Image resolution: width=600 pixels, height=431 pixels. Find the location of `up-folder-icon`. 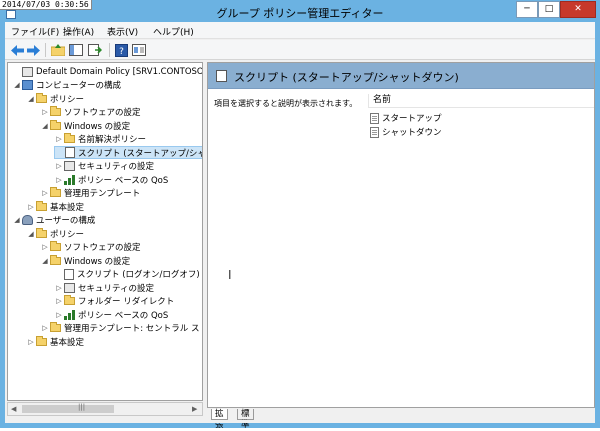

up-folder-icon is located at coordinates (58, 50).